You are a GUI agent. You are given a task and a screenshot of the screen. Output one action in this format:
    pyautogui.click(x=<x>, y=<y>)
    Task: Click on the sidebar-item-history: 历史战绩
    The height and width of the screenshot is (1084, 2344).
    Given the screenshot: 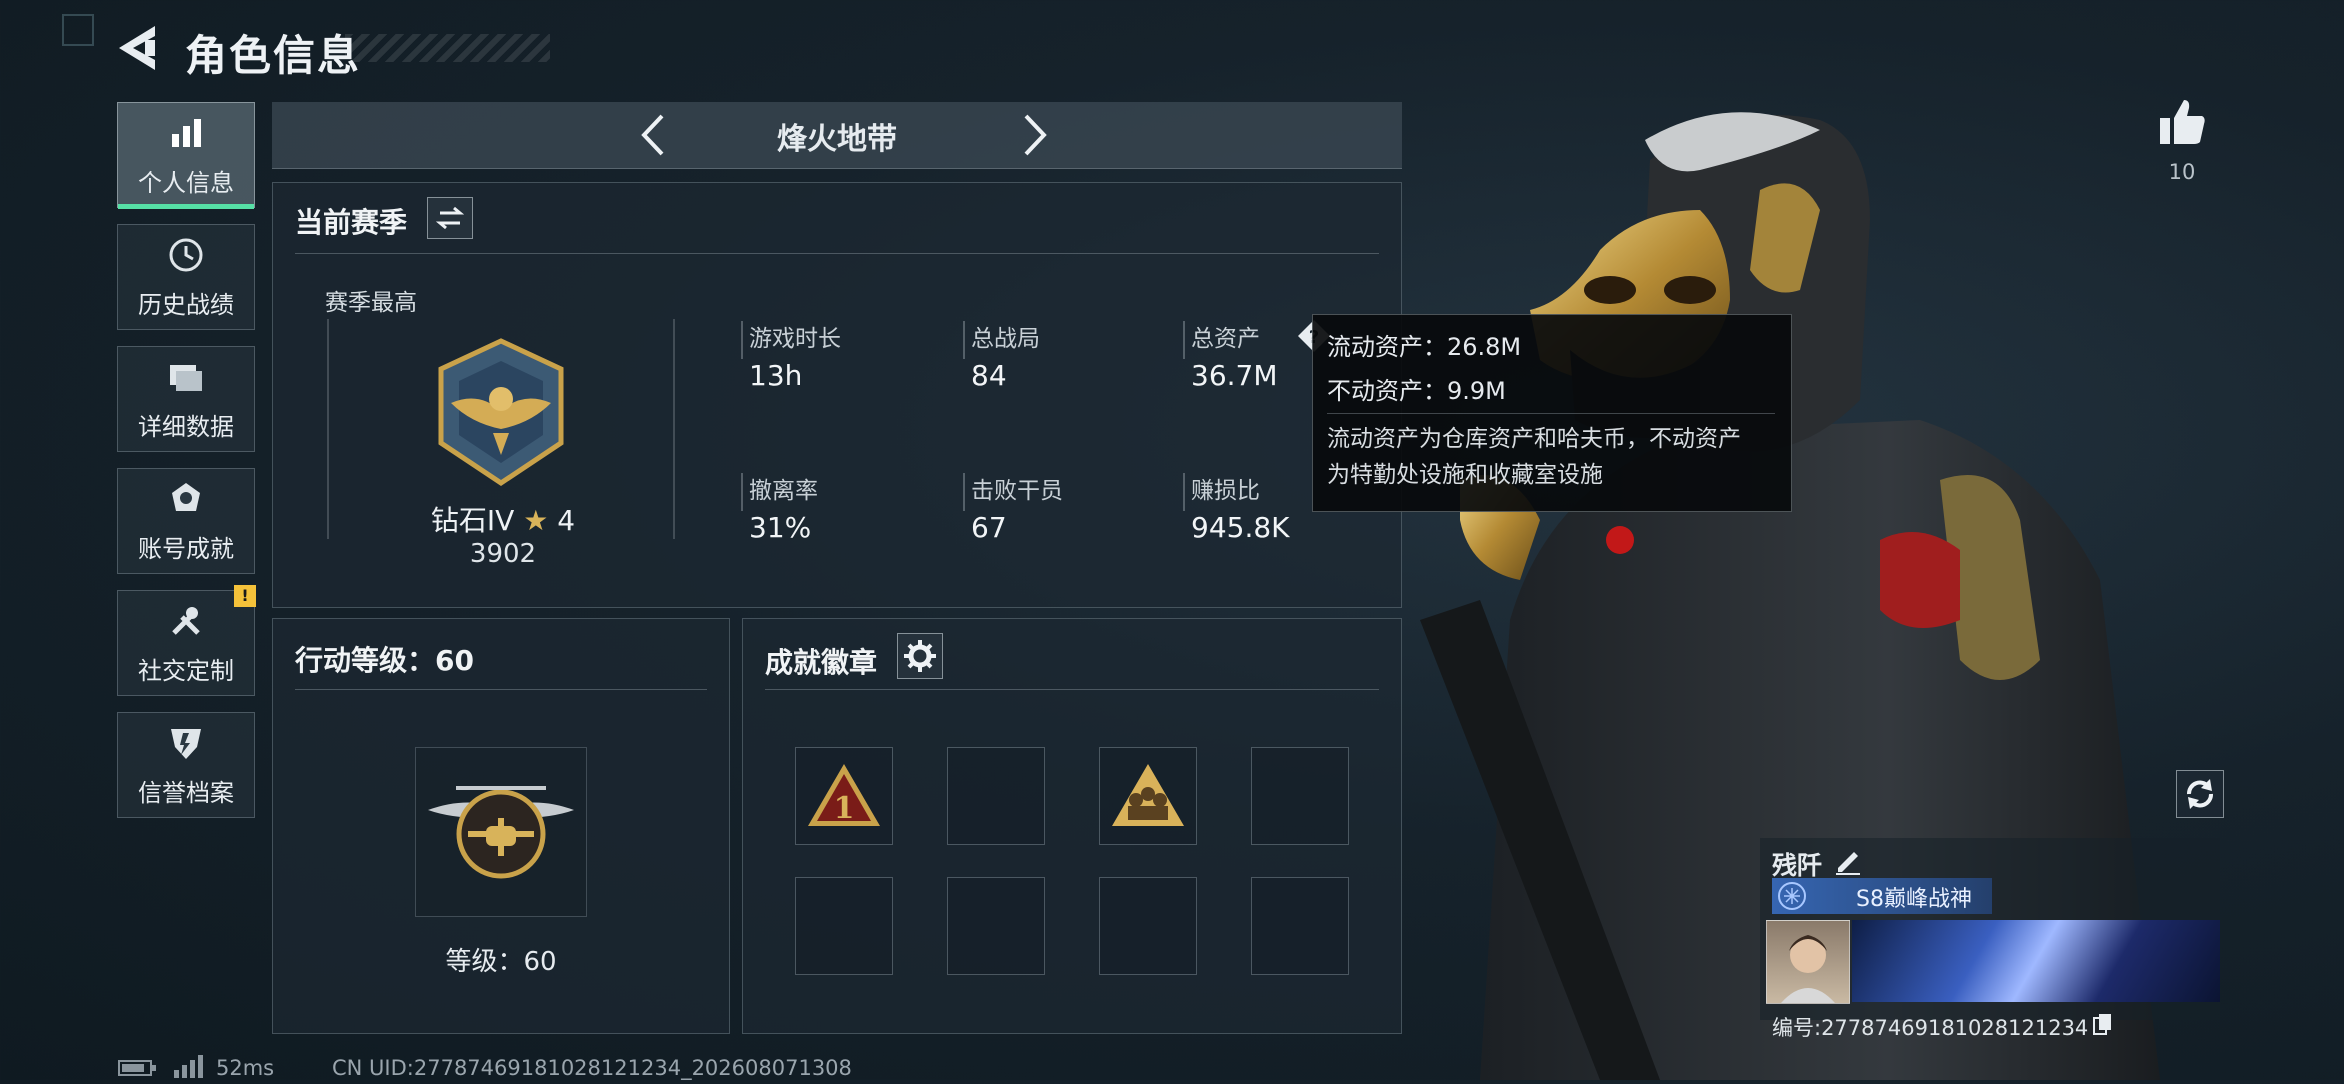 What is the action you would take?
    pyautogui.click(x=186, y=277)
    